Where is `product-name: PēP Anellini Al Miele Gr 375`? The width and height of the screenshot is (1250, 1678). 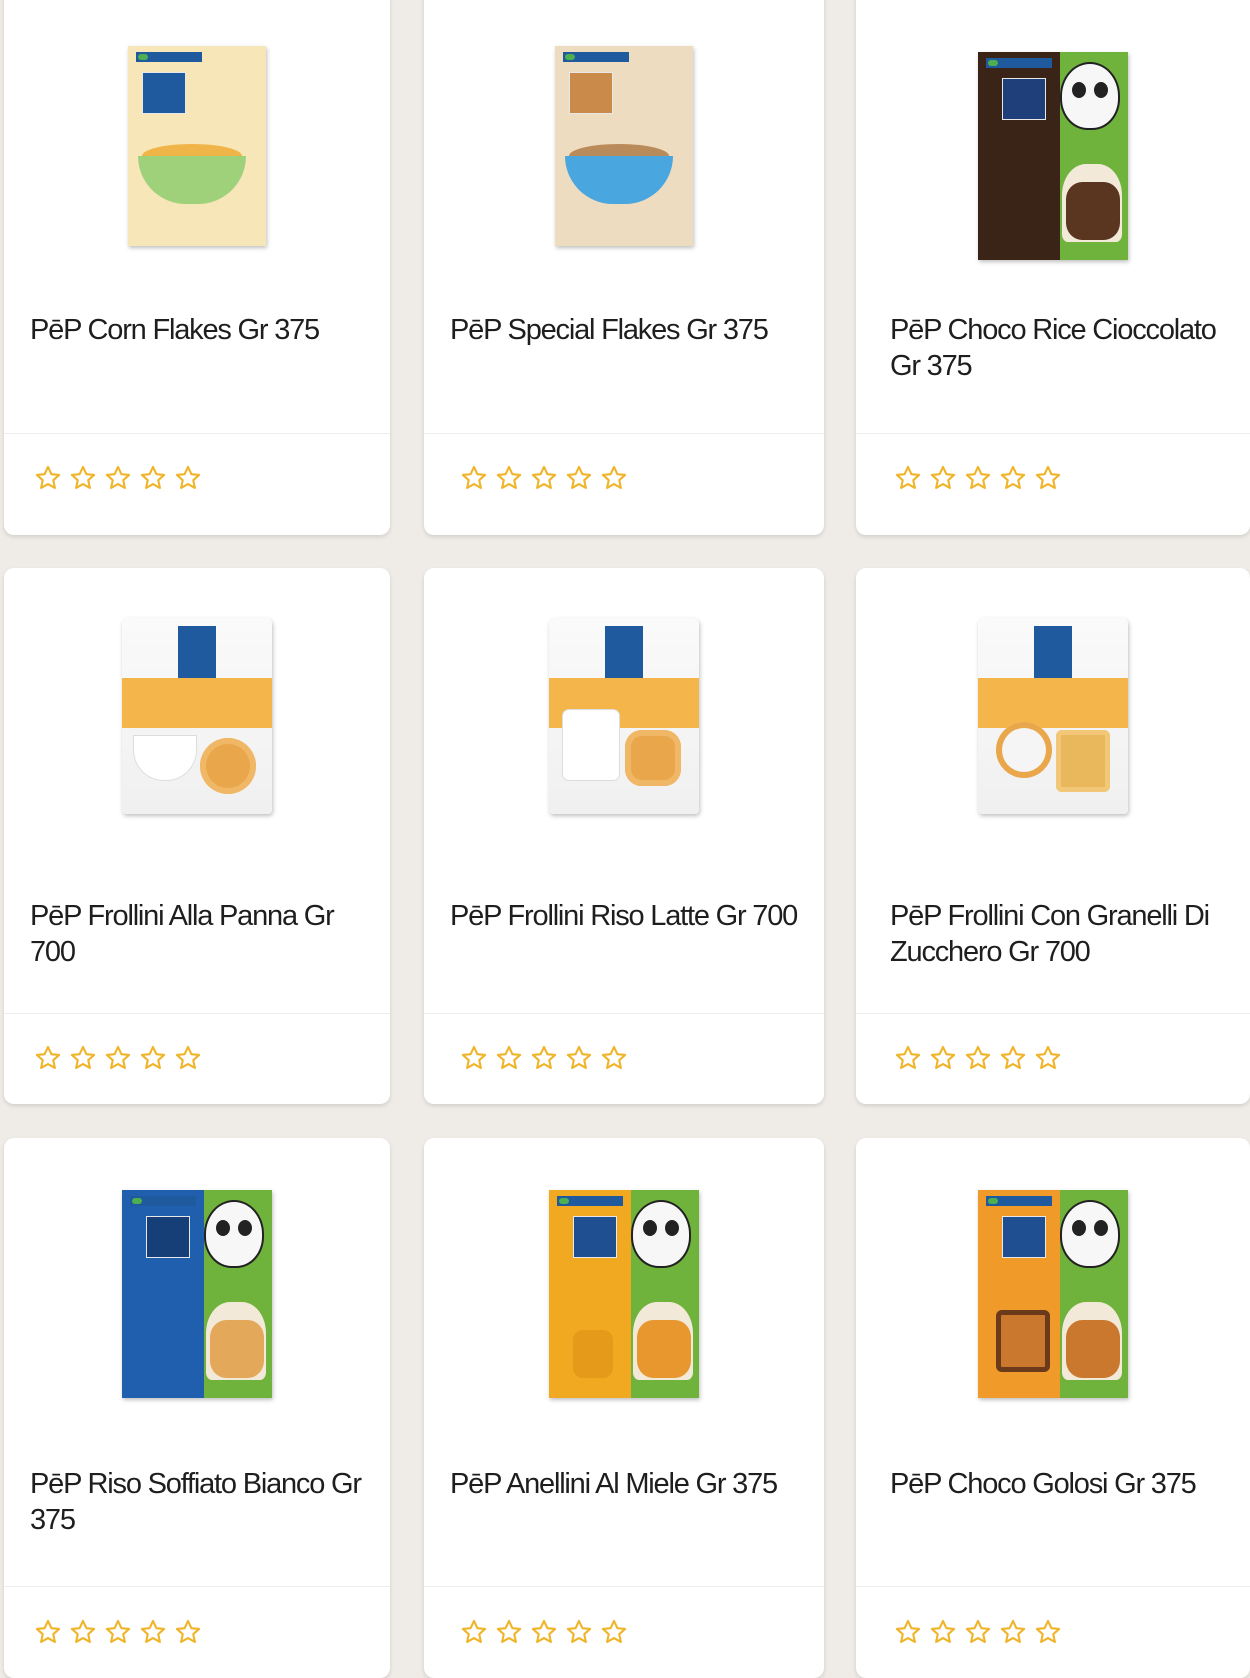
product-name: PēP Anellini Al Miele Gr 375 is located at coordinates (629, 1484).